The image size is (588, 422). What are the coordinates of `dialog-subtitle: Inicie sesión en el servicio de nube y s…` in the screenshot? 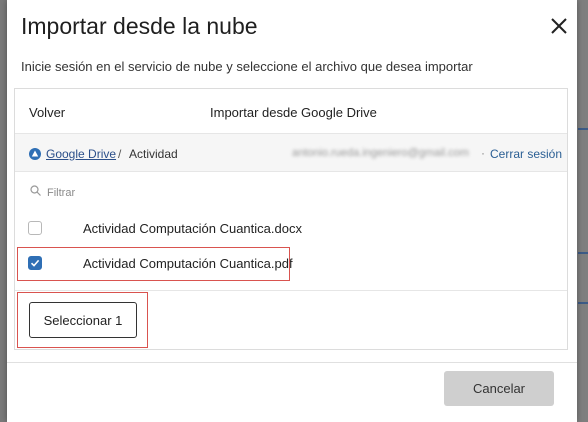 It's located at (247, 66).